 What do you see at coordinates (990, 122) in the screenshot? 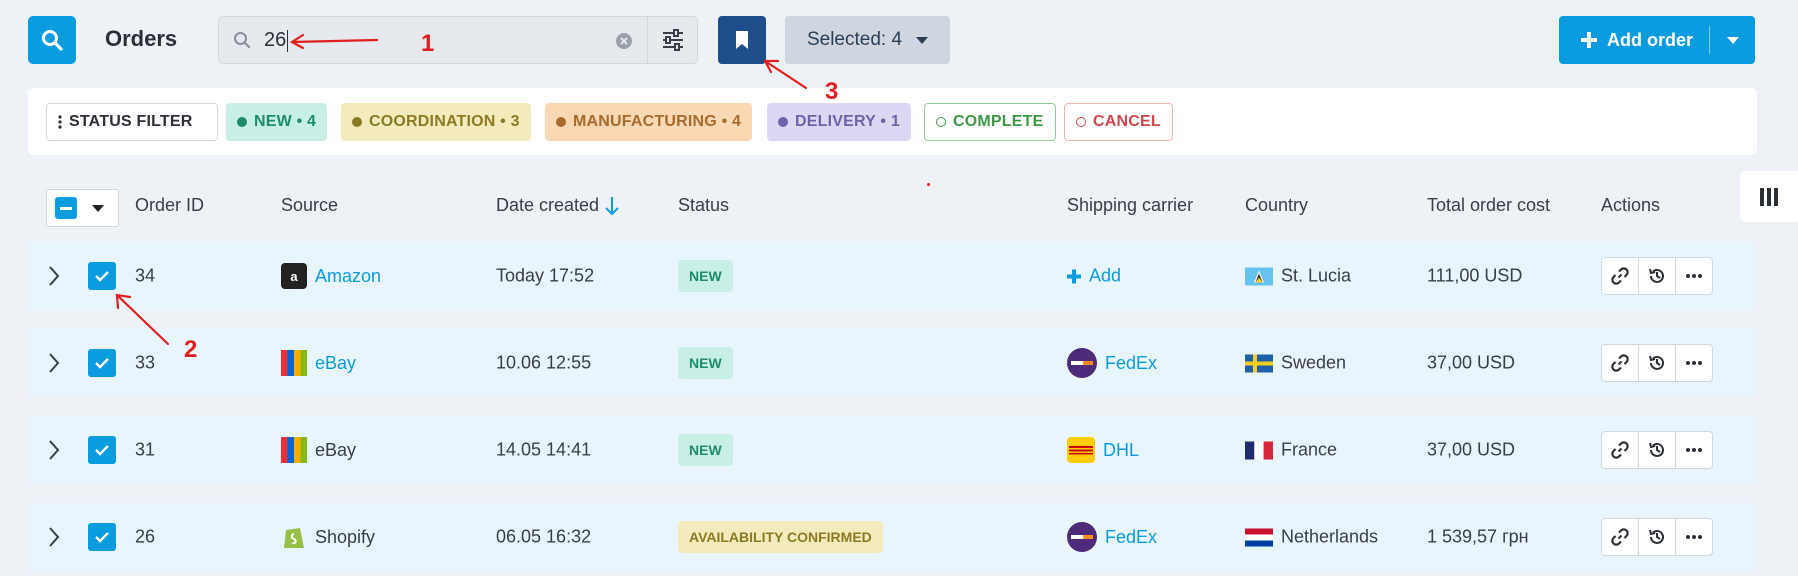
I see `status-chip-complete: COMPLETE` at bounding box center [990, 122].